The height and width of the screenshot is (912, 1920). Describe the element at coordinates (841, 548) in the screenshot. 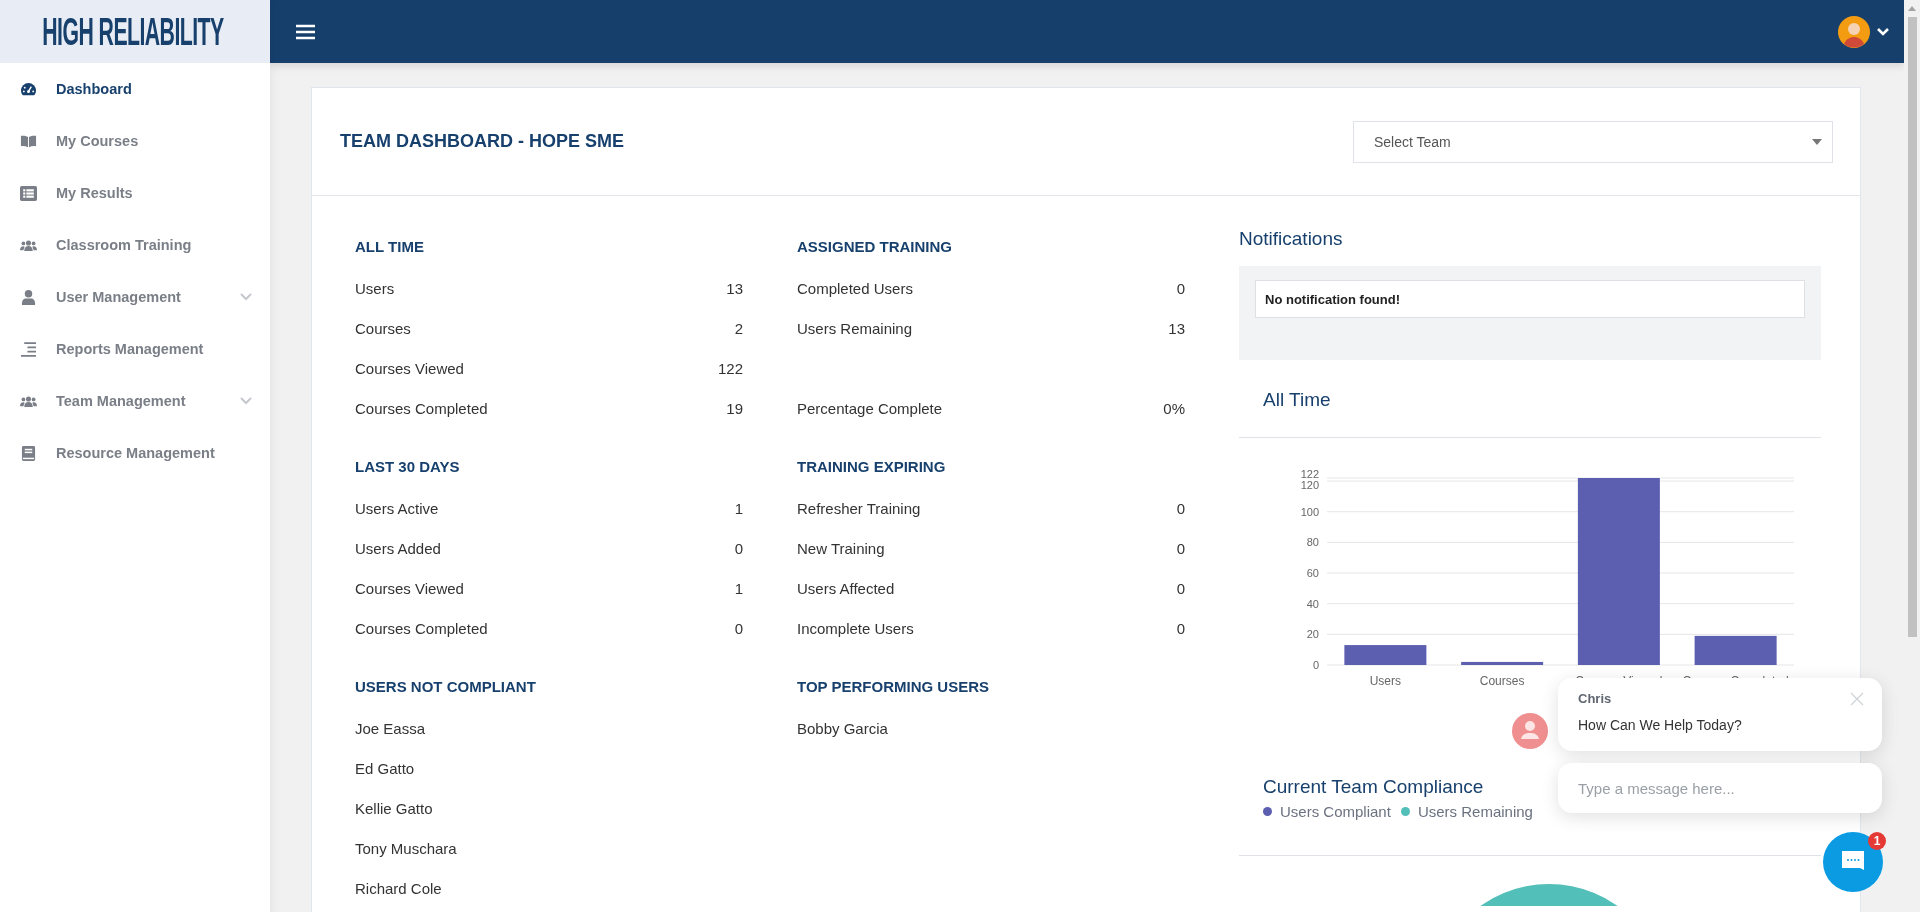

I see `stat-label: New Training` at that location.